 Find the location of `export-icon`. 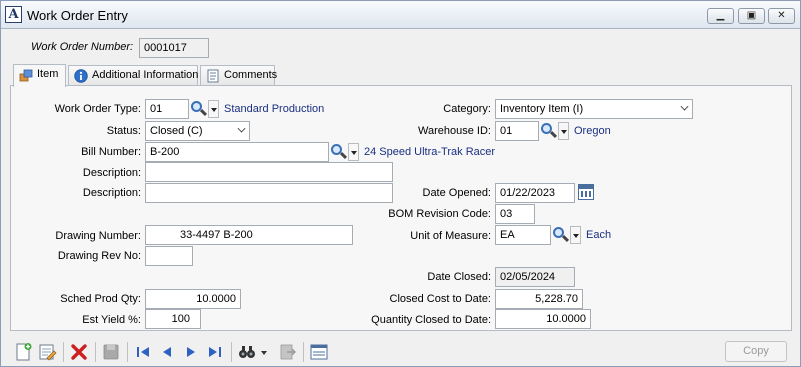

export-icon is located at coordinates (287, 352).